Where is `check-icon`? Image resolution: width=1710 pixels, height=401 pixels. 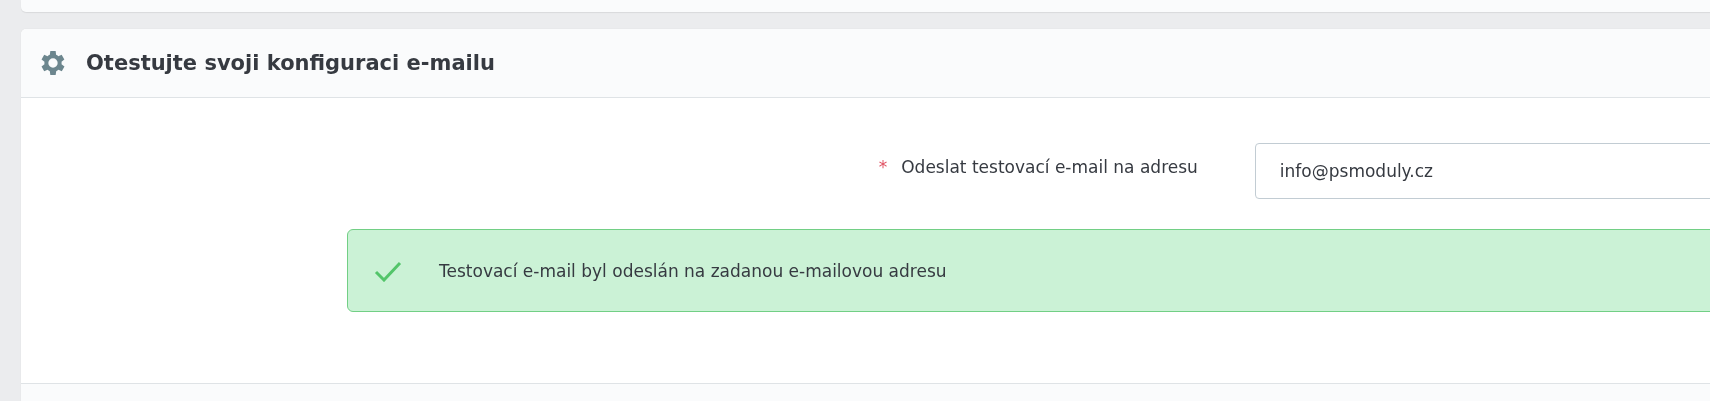 check-icon is located at coordinates (388, 270).